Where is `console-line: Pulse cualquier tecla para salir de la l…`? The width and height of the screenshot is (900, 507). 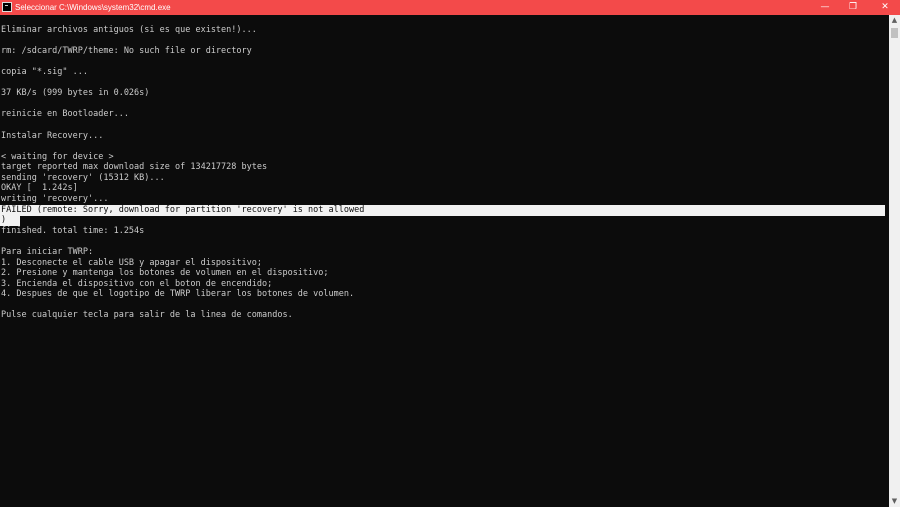 console-line: Pulse cualquier tecla para salir de la l… is located at coordinates (147, 315).